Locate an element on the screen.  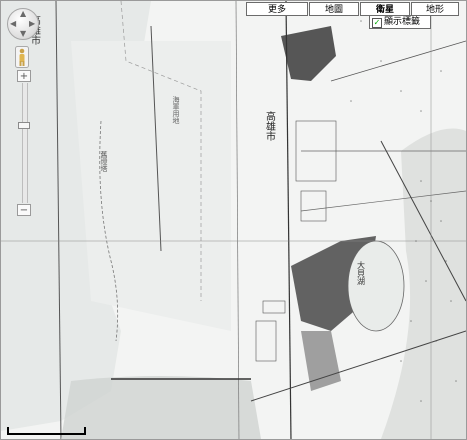
show-labels-label: 顯示標籤 is located at coordinates (402, 22).